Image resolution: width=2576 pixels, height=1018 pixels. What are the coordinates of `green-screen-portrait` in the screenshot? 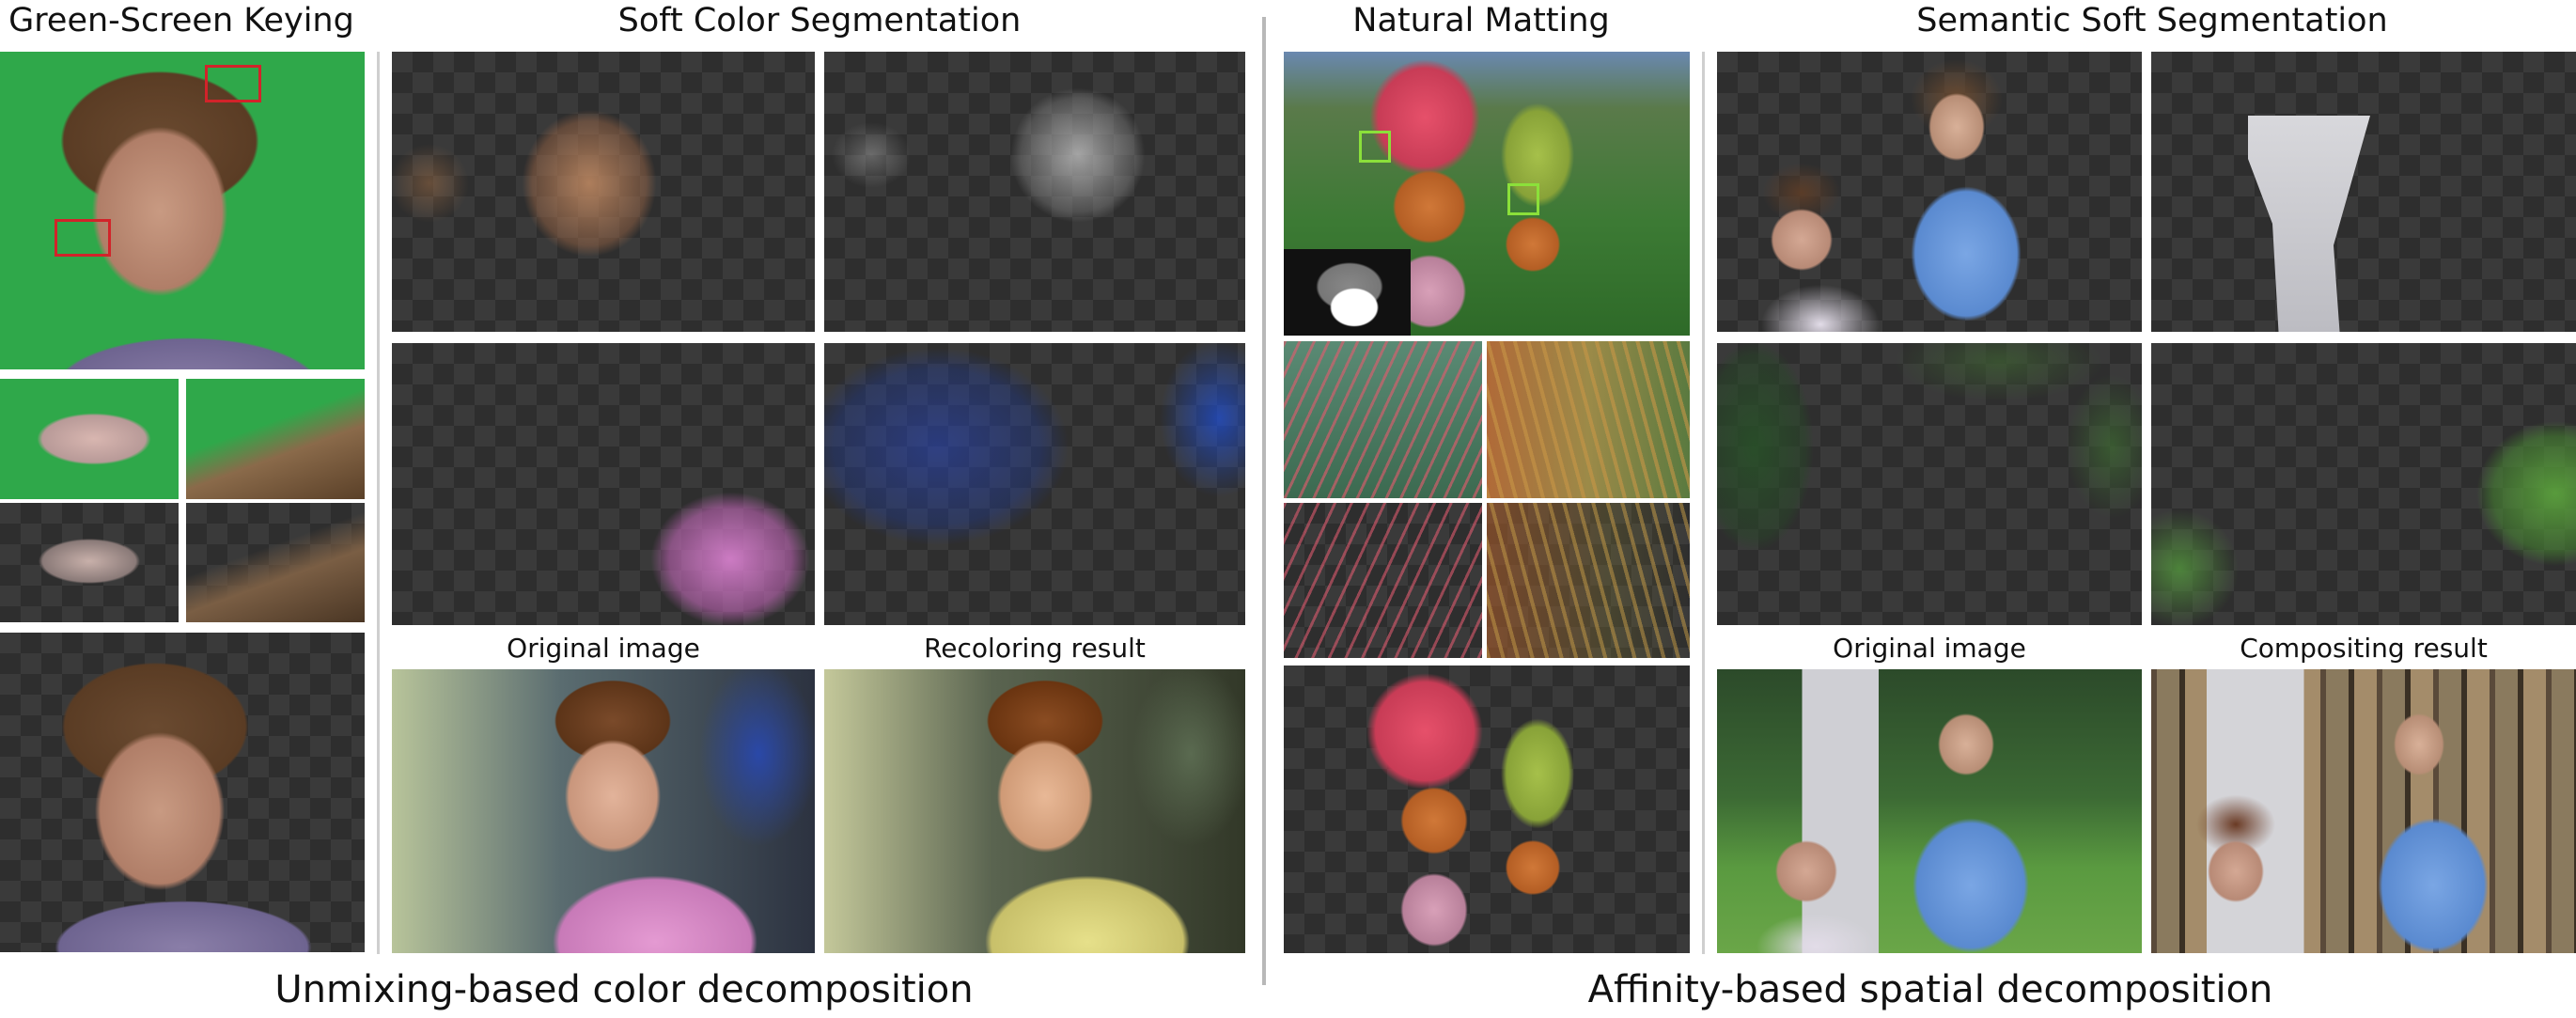 It's located at (183, 210).